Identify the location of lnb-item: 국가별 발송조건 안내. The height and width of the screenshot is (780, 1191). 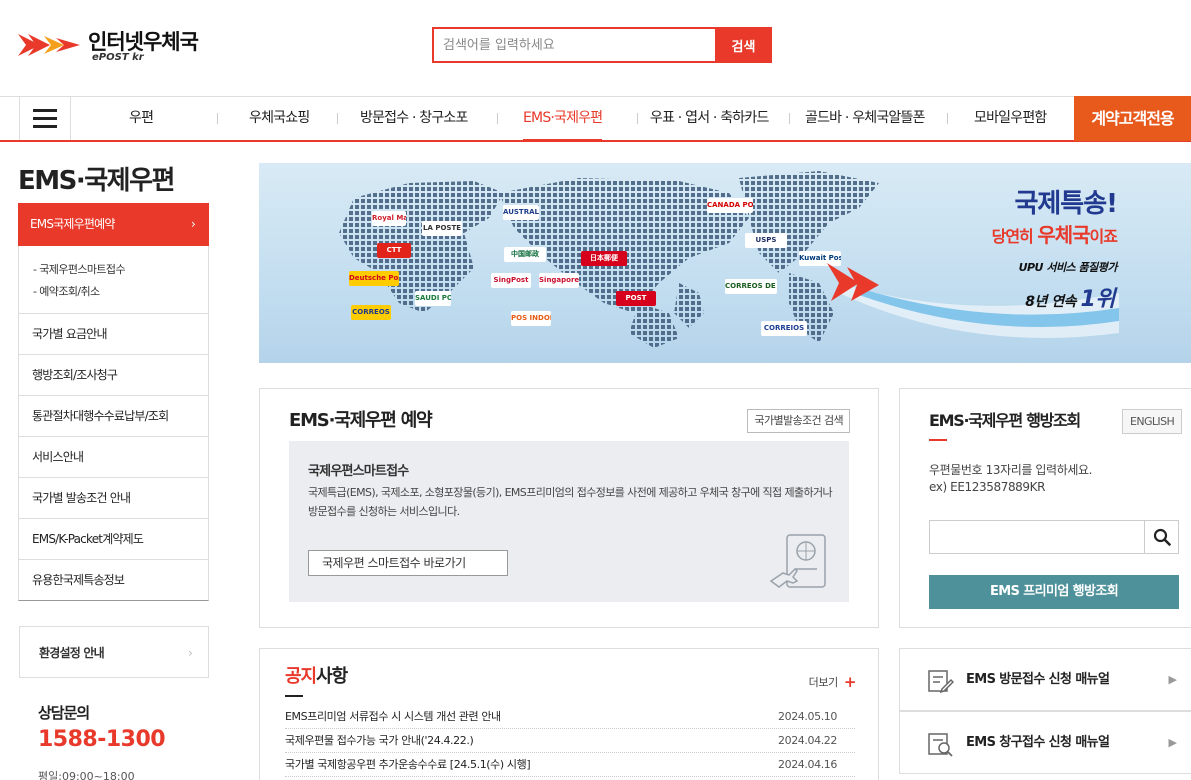
(113, 498).